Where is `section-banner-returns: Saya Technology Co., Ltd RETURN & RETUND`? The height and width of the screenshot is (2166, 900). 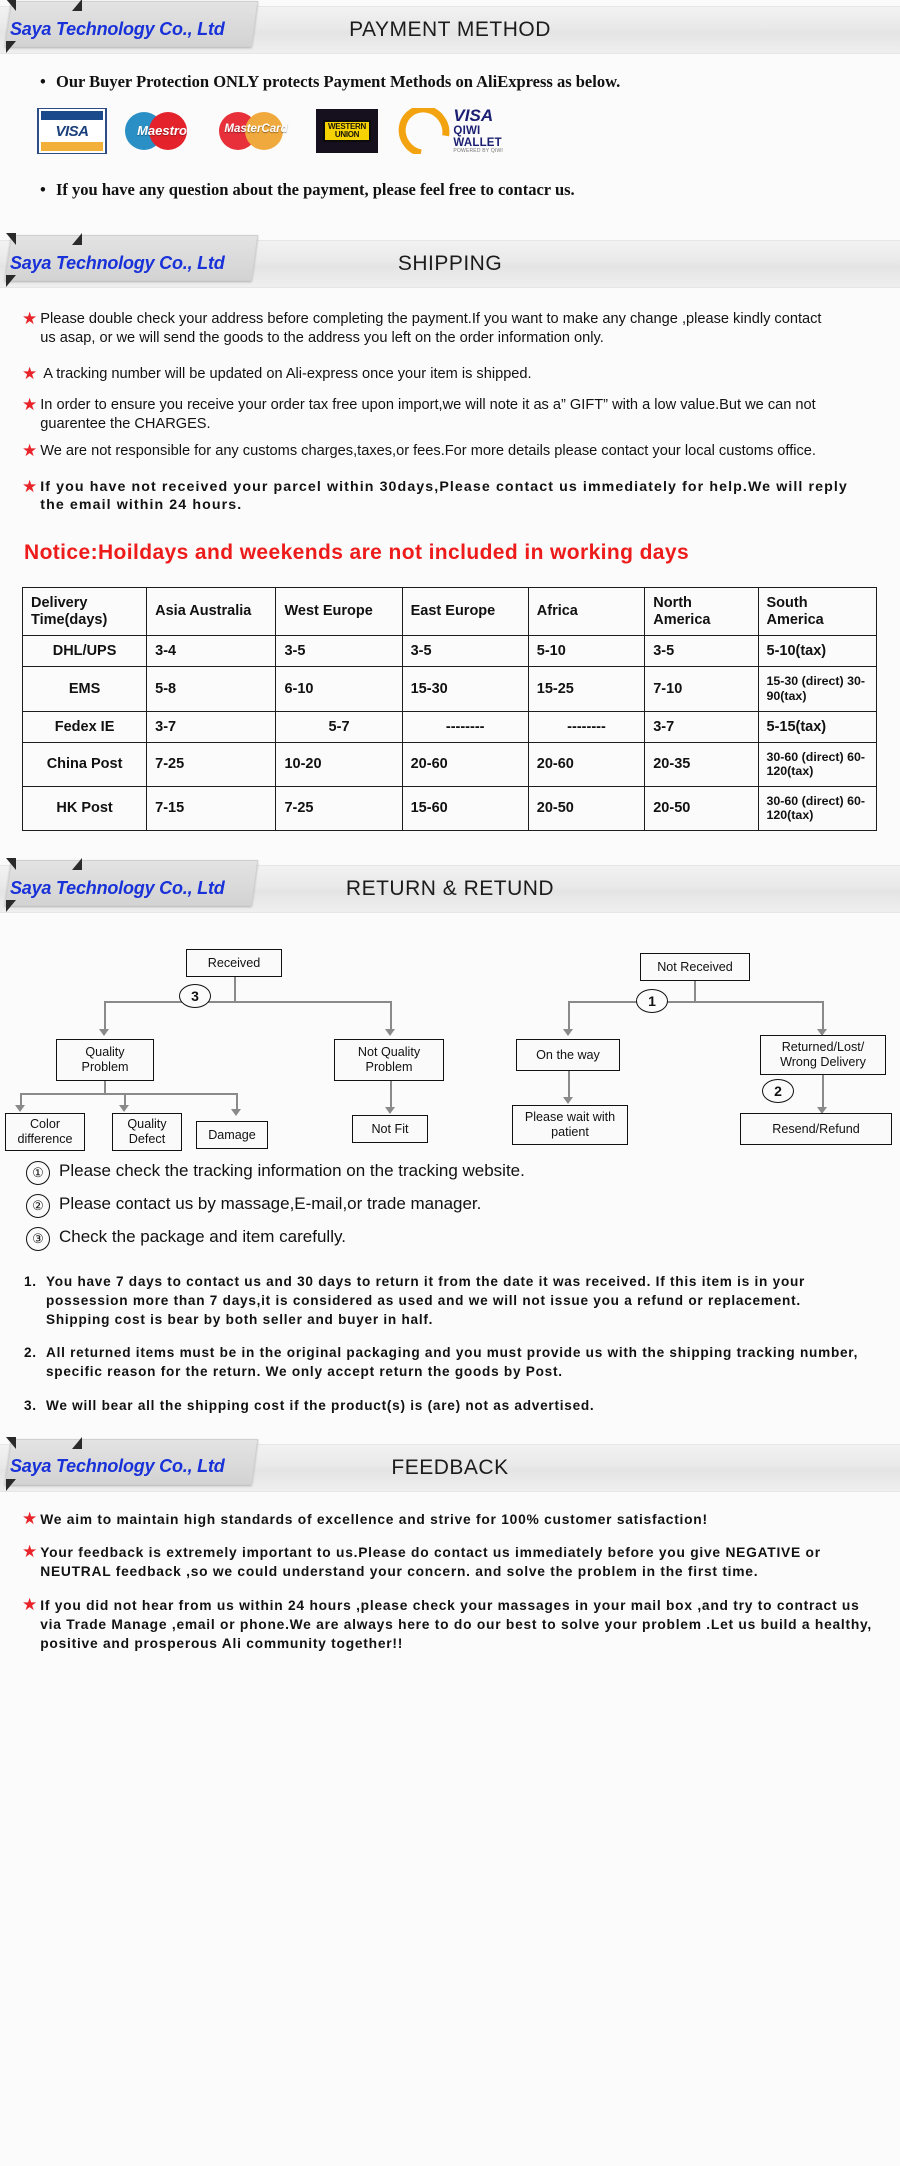 section-banner-returns: Saya Technology Co., Ltd RETURN & RETUND is located at coordinates (450, 886).